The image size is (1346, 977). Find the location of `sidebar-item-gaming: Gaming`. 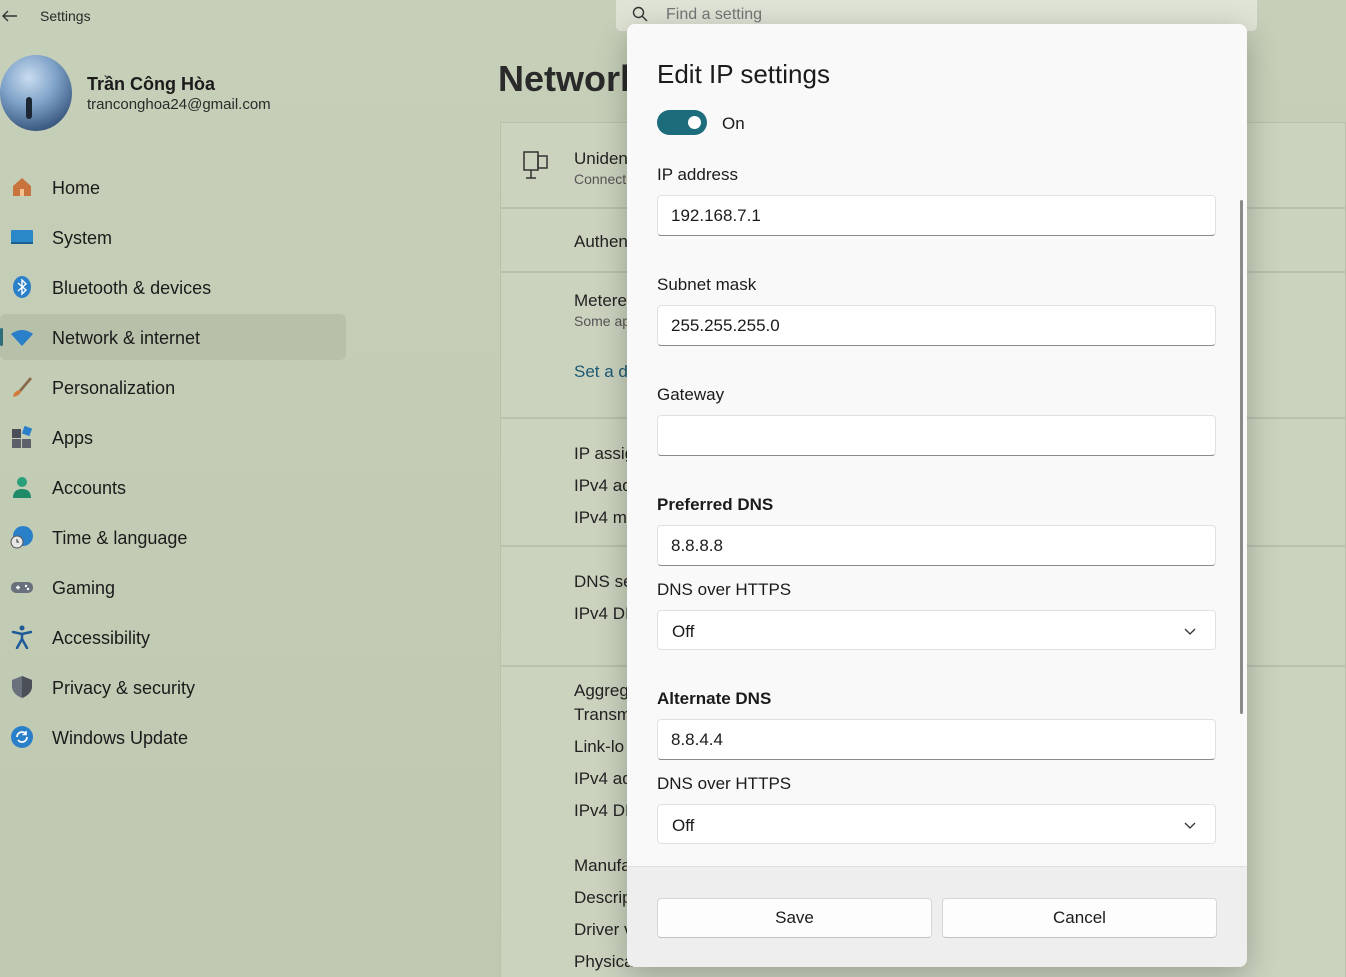

sidebar-item-gaming: Gaming is located at coordinates (173, 587).